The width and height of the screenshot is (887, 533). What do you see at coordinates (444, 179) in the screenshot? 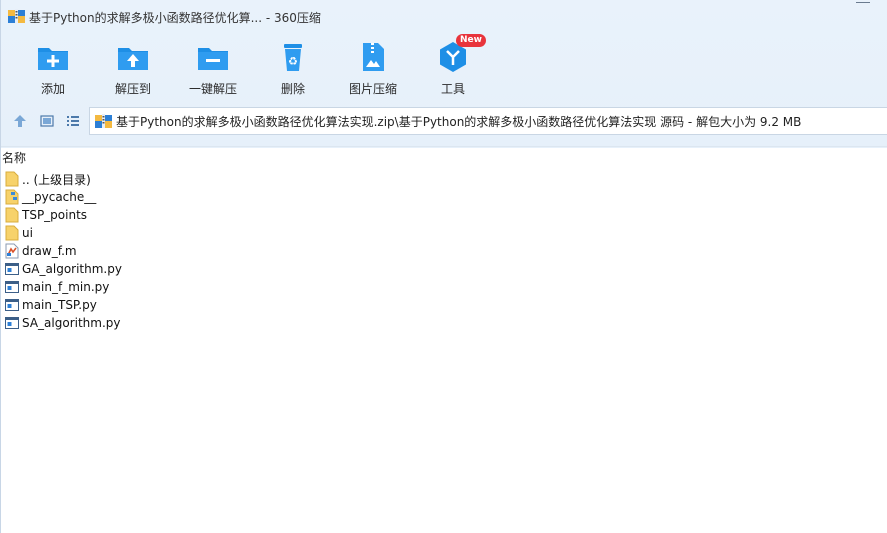
I see `list-item: .. (上级目录)` at bounding box center [444, 179].